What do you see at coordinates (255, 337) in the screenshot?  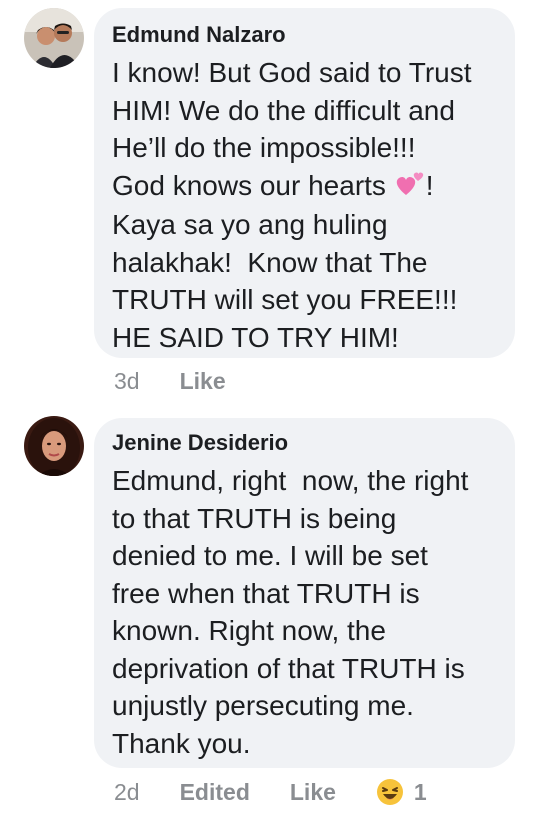 I see `comment-text-line: HE SAID TO TRY HIM!` at bounding box center [255, 337].